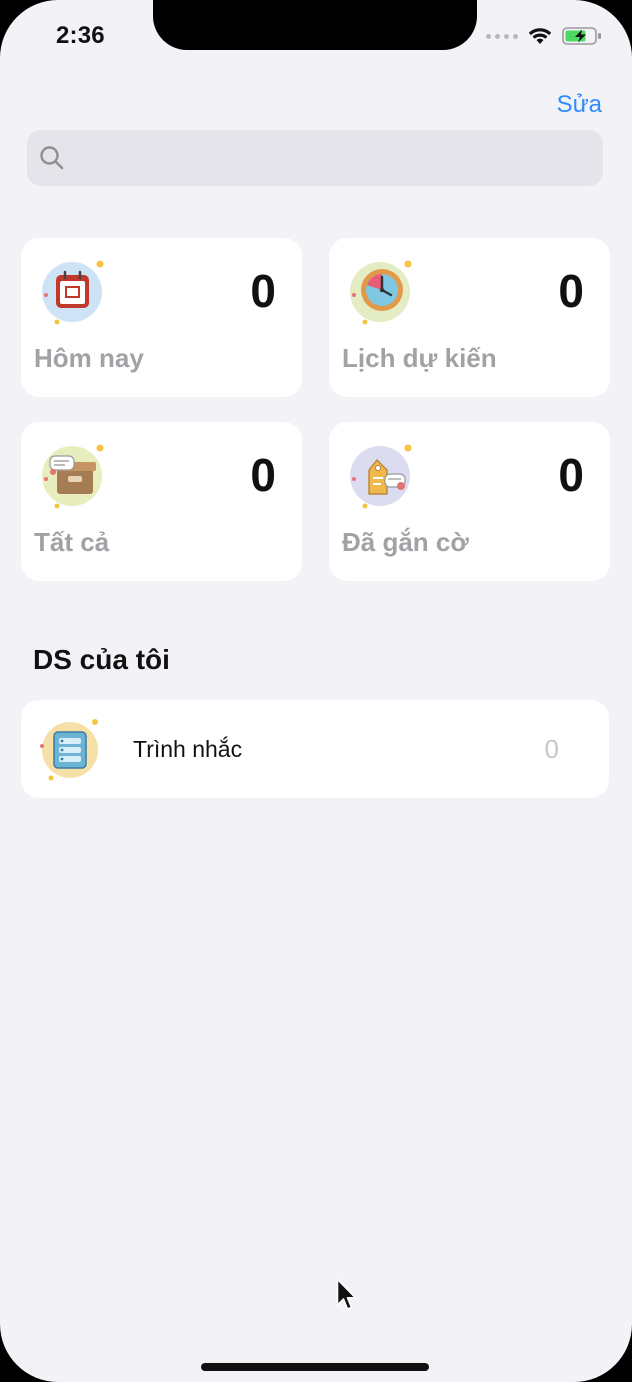  Describe the element at coordinates (161, 317) in the screenshot. I see `smart-list-today: 0 Hôm nay` at that location.